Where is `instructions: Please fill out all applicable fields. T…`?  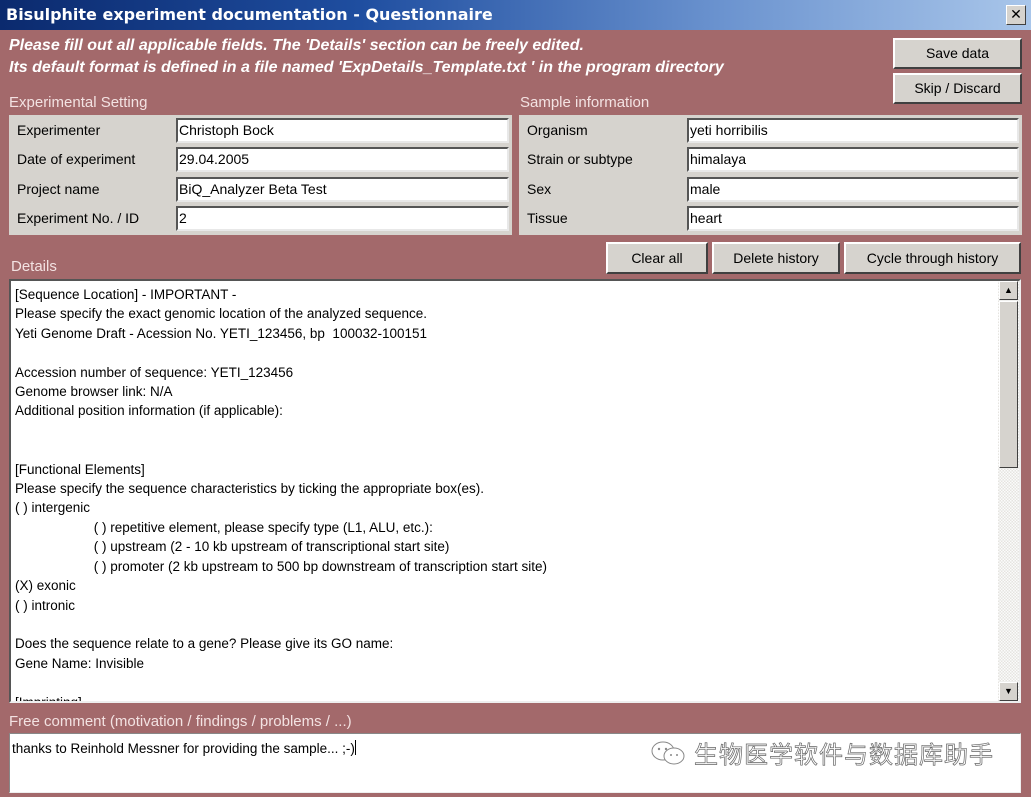
instructions: Please fill out all applicable fields. T… is located at coordinates (366, 57).